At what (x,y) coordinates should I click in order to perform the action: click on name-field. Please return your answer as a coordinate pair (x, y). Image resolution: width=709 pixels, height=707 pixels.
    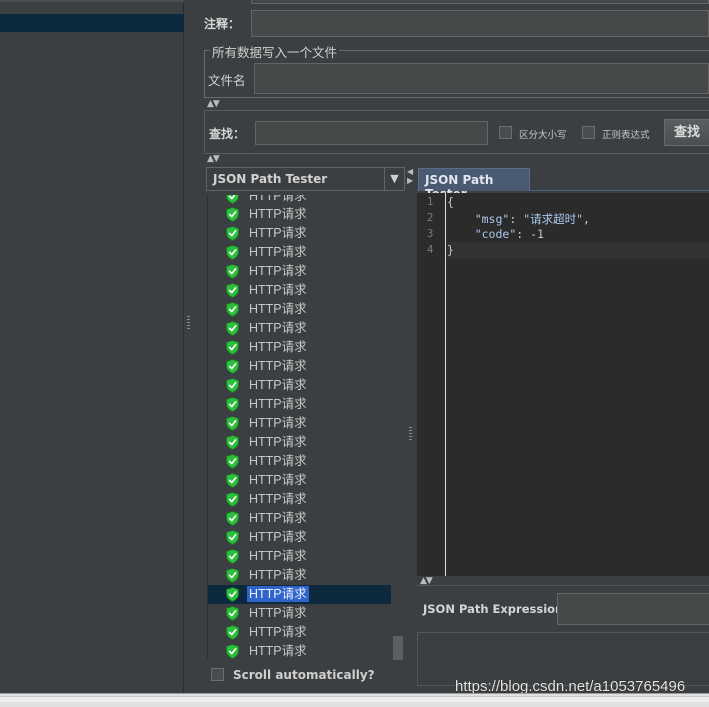
    Looking at the image, I should click on (480, 2).